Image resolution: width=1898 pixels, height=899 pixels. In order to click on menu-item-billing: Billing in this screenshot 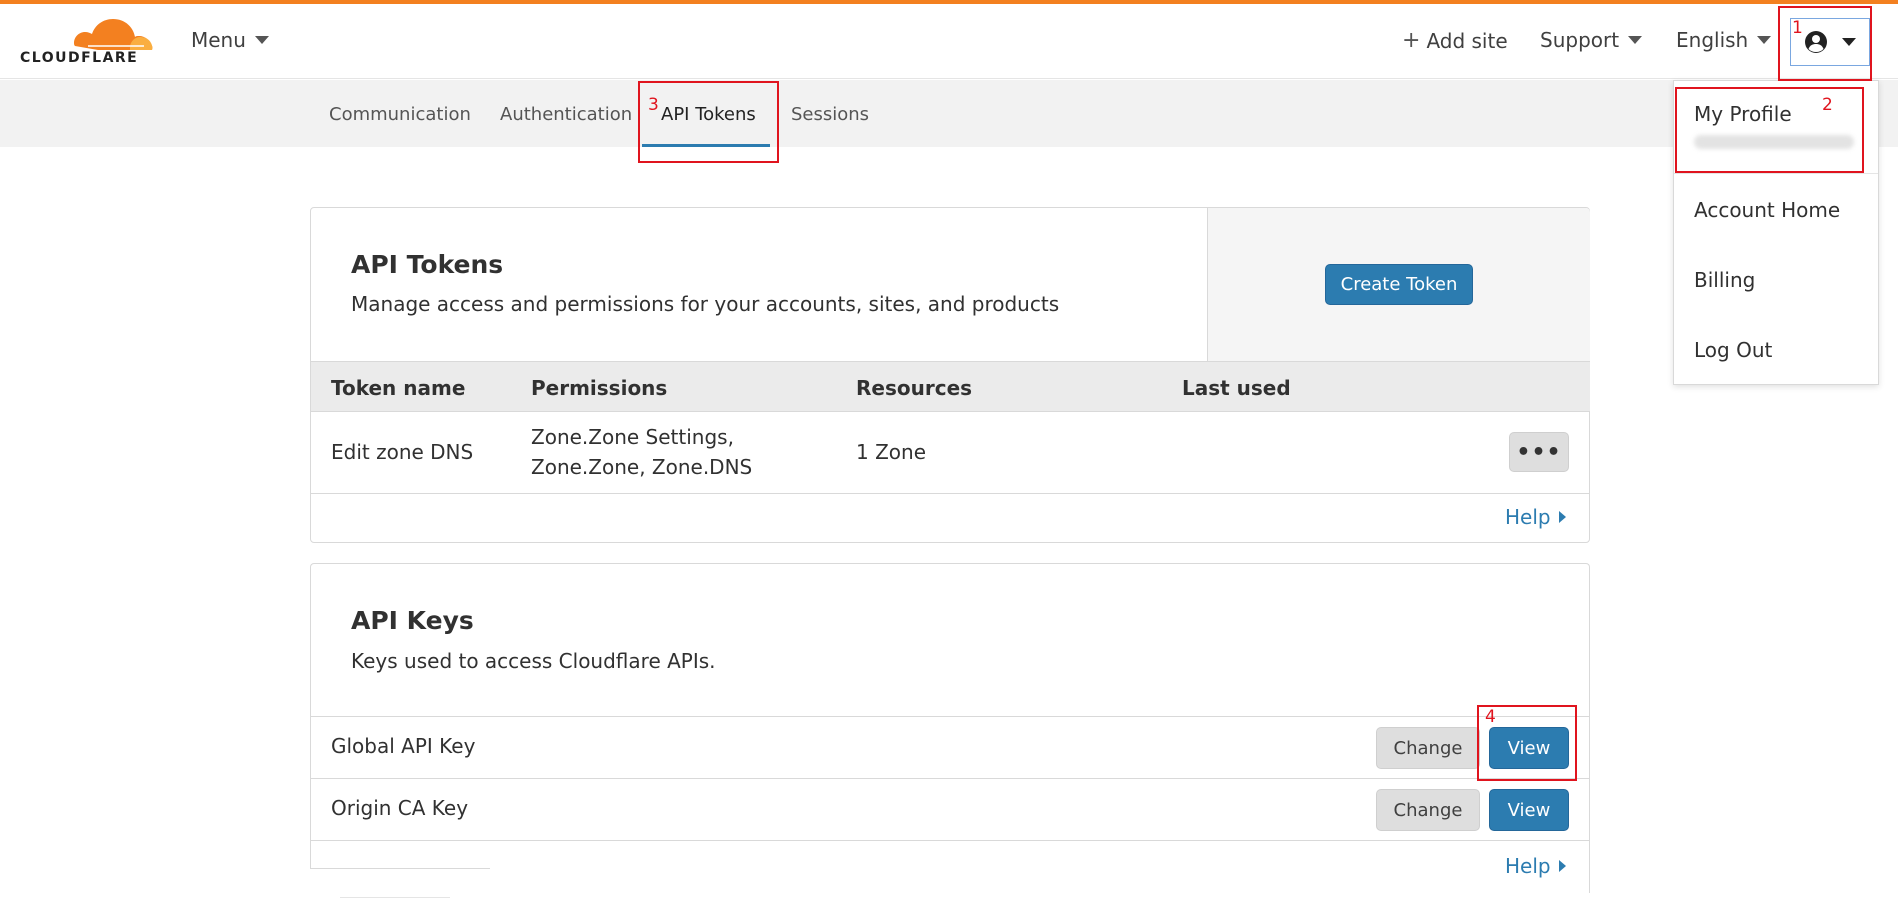, I will do `click(1724, 280)`.